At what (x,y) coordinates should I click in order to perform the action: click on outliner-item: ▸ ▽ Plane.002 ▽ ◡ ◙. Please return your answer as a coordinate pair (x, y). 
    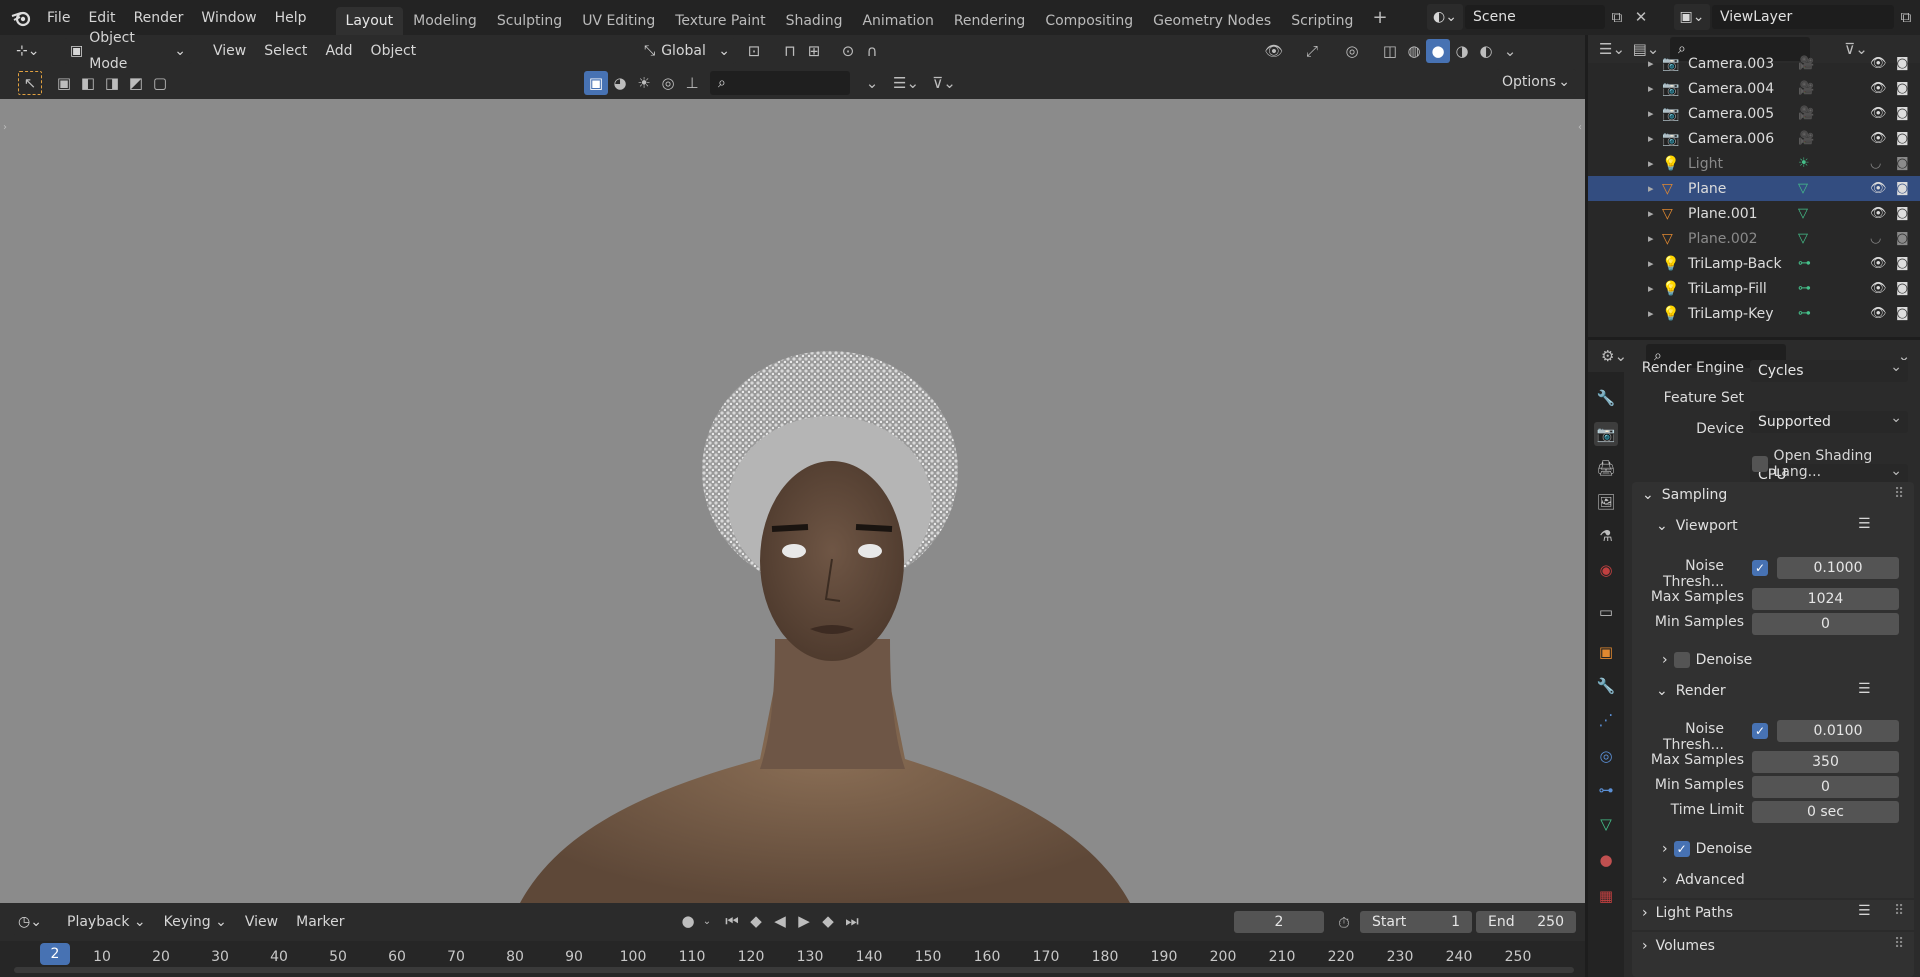
    Looking at the image, I should click on (1754, 238).